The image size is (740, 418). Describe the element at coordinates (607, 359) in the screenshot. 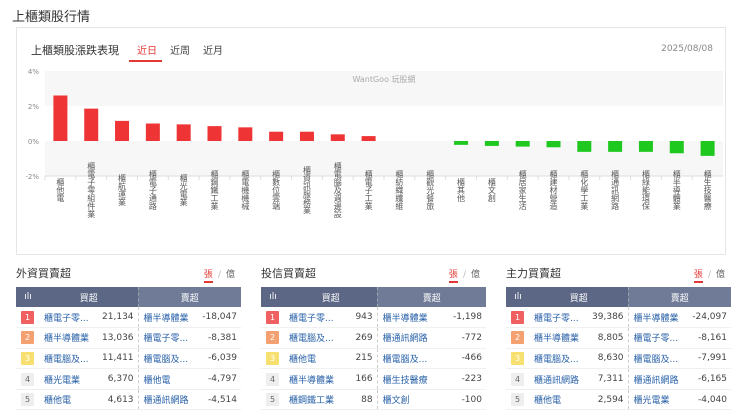

I see `buy-value: 8,630` at that location.